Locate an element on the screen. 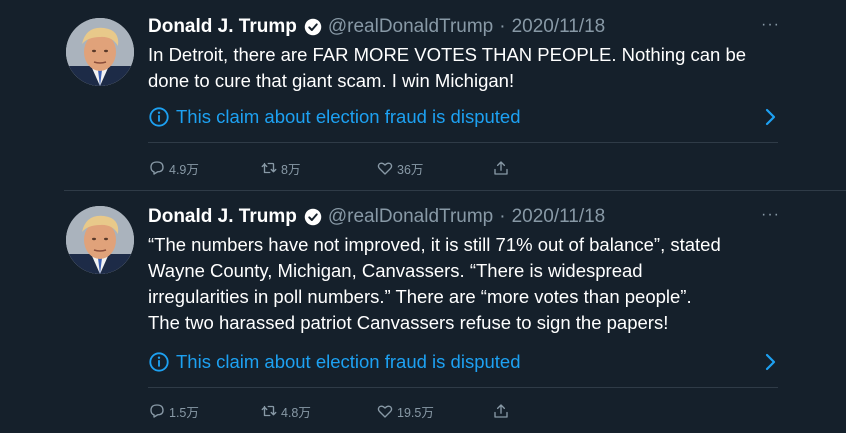 This screenshot has width=846, height=433. tweet-actions: 4.9万 8万 36万 is located at coordinates (330, 168).